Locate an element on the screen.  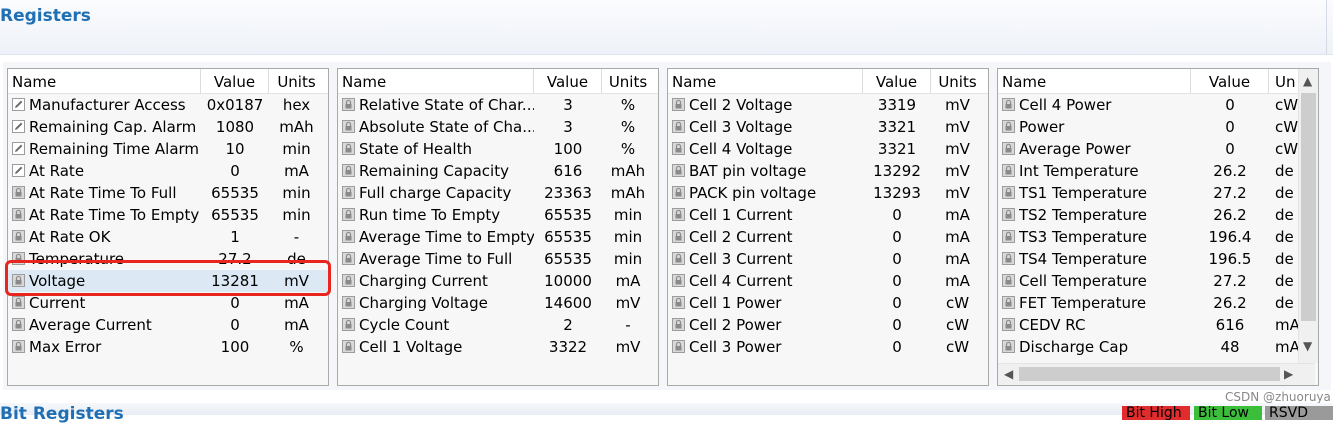
register-row: At Rate Time To Empty 65535 min is located at coordinates (168, 215).